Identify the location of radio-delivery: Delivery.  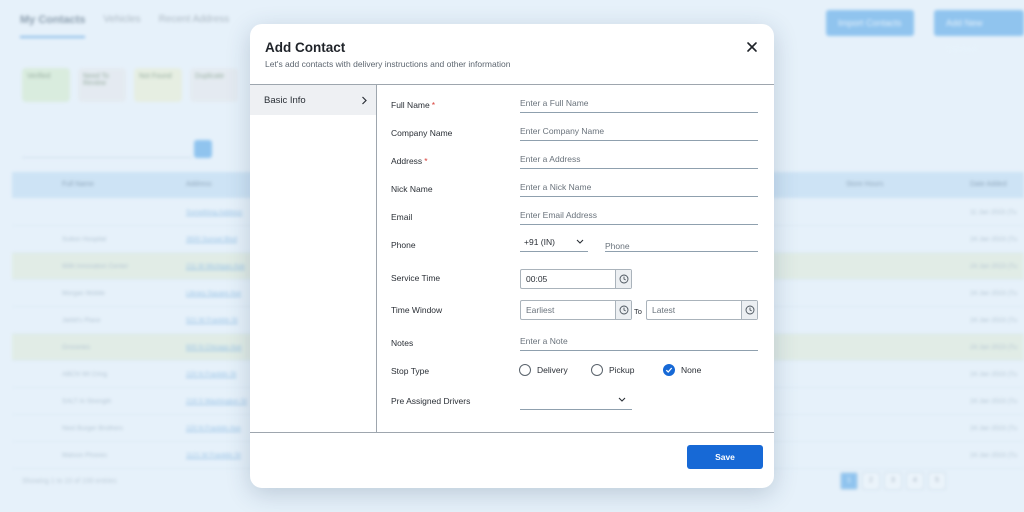
(543, 370).